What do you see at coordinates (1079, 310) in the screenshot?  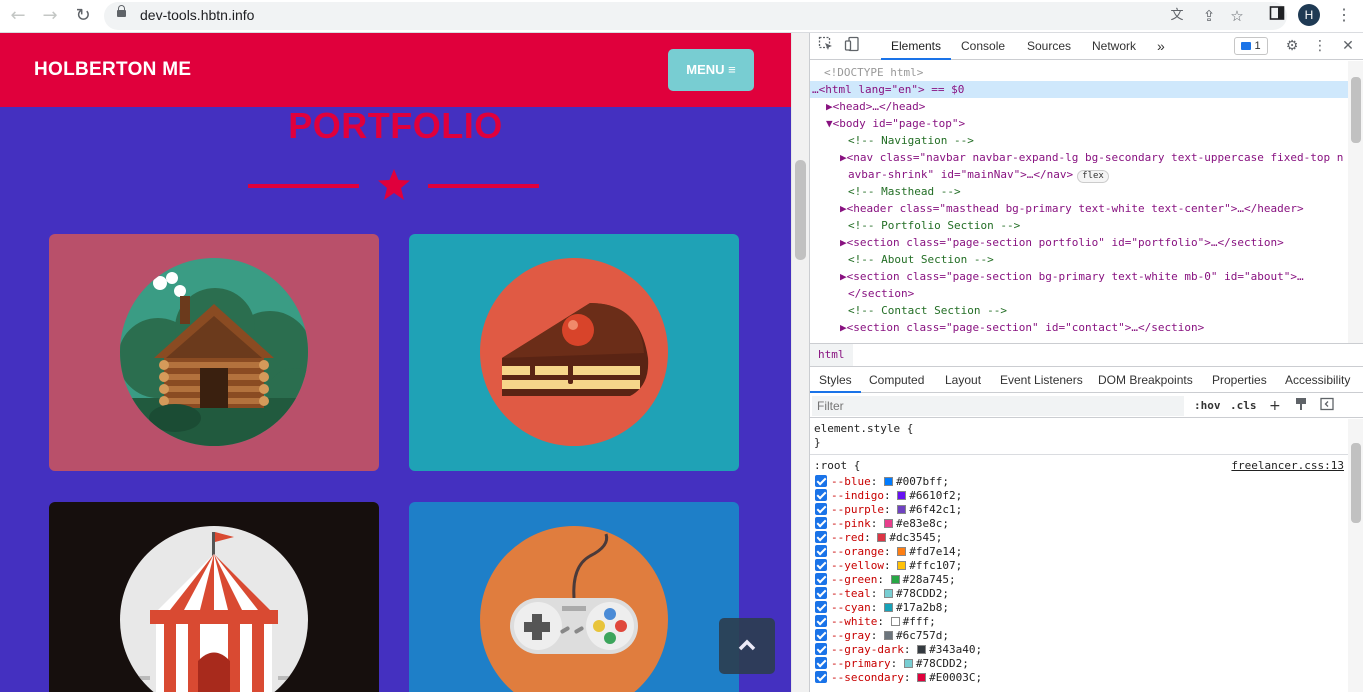 I see `dom-comment: <!-- Contact Section -->` at bounding box center [1079, 310].